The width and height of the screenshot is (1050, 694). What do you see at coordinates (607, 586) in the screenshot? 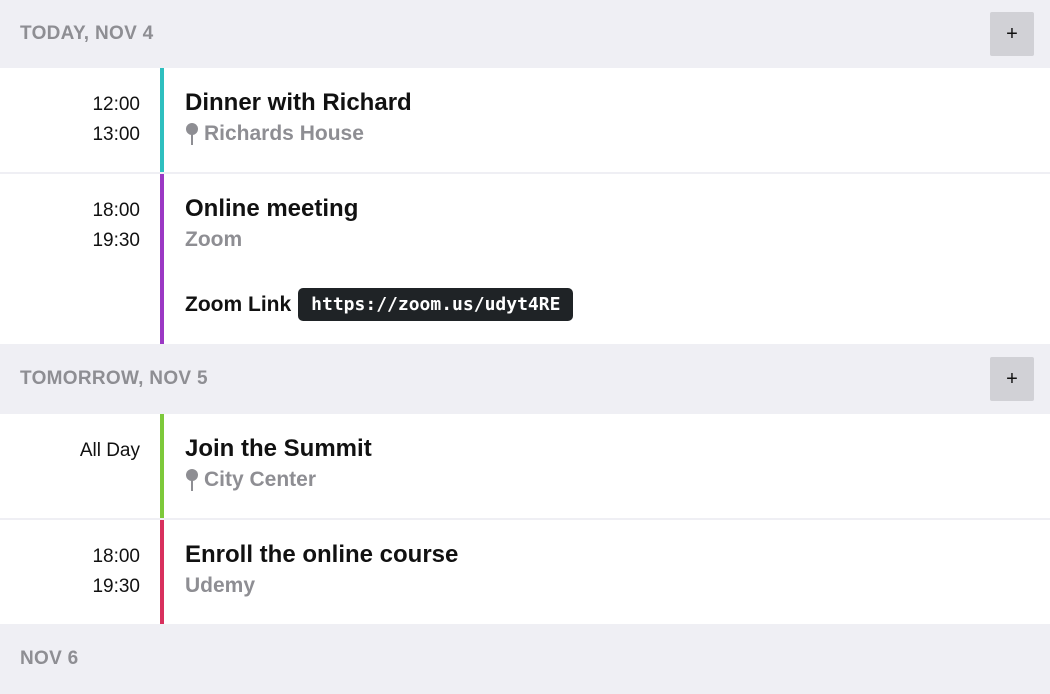
I see `event-location: Udemy` at bounding box center [607, 586].